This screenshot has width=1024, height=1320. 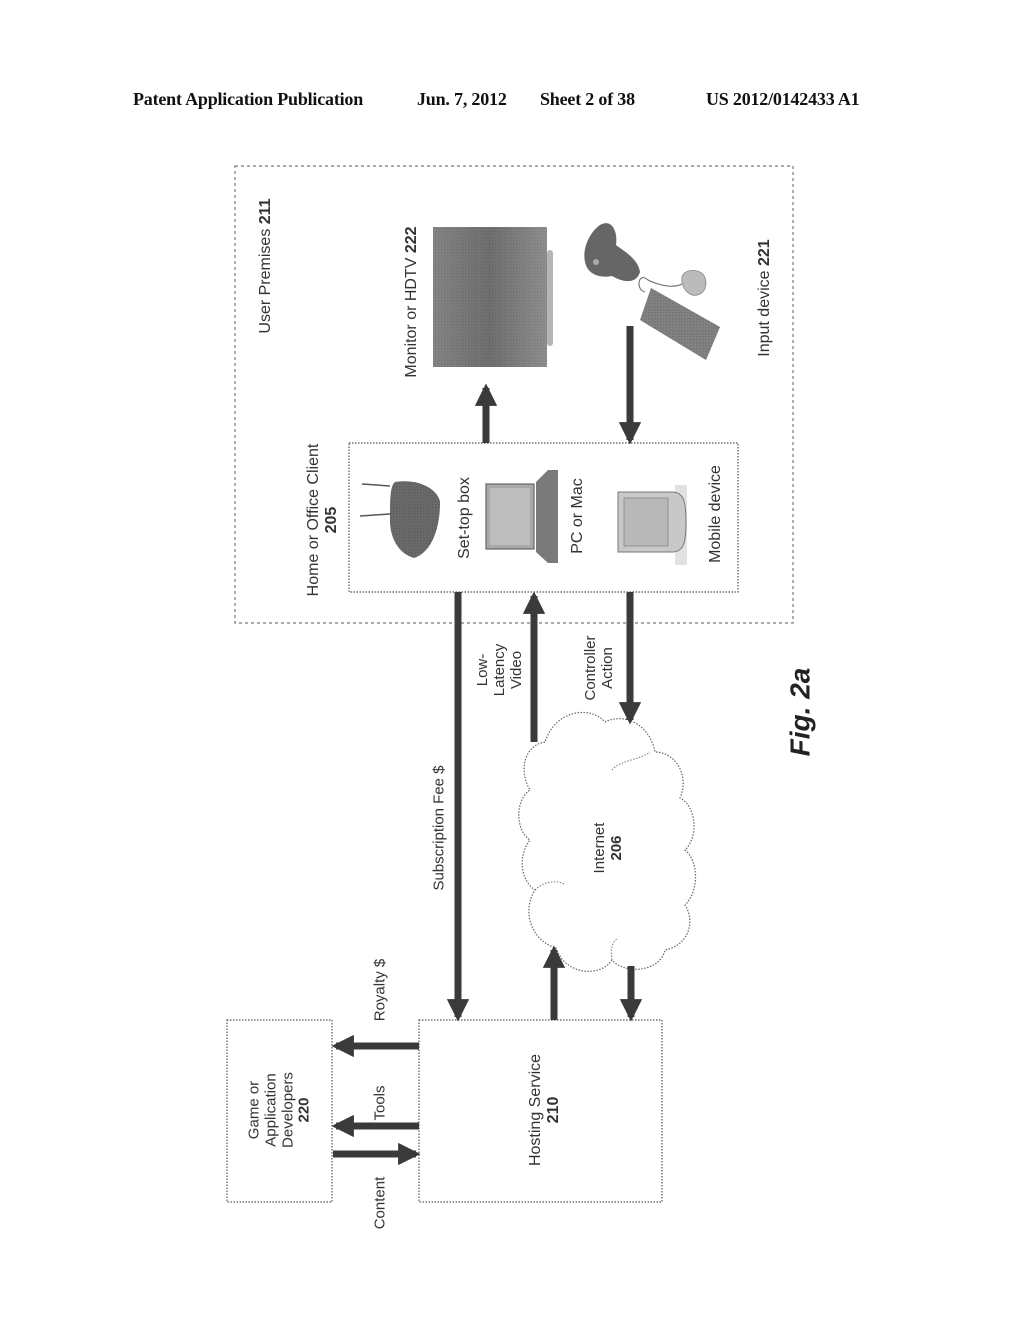 I want to click on input-device-label: Input device 221, so click(x=765, y=298).